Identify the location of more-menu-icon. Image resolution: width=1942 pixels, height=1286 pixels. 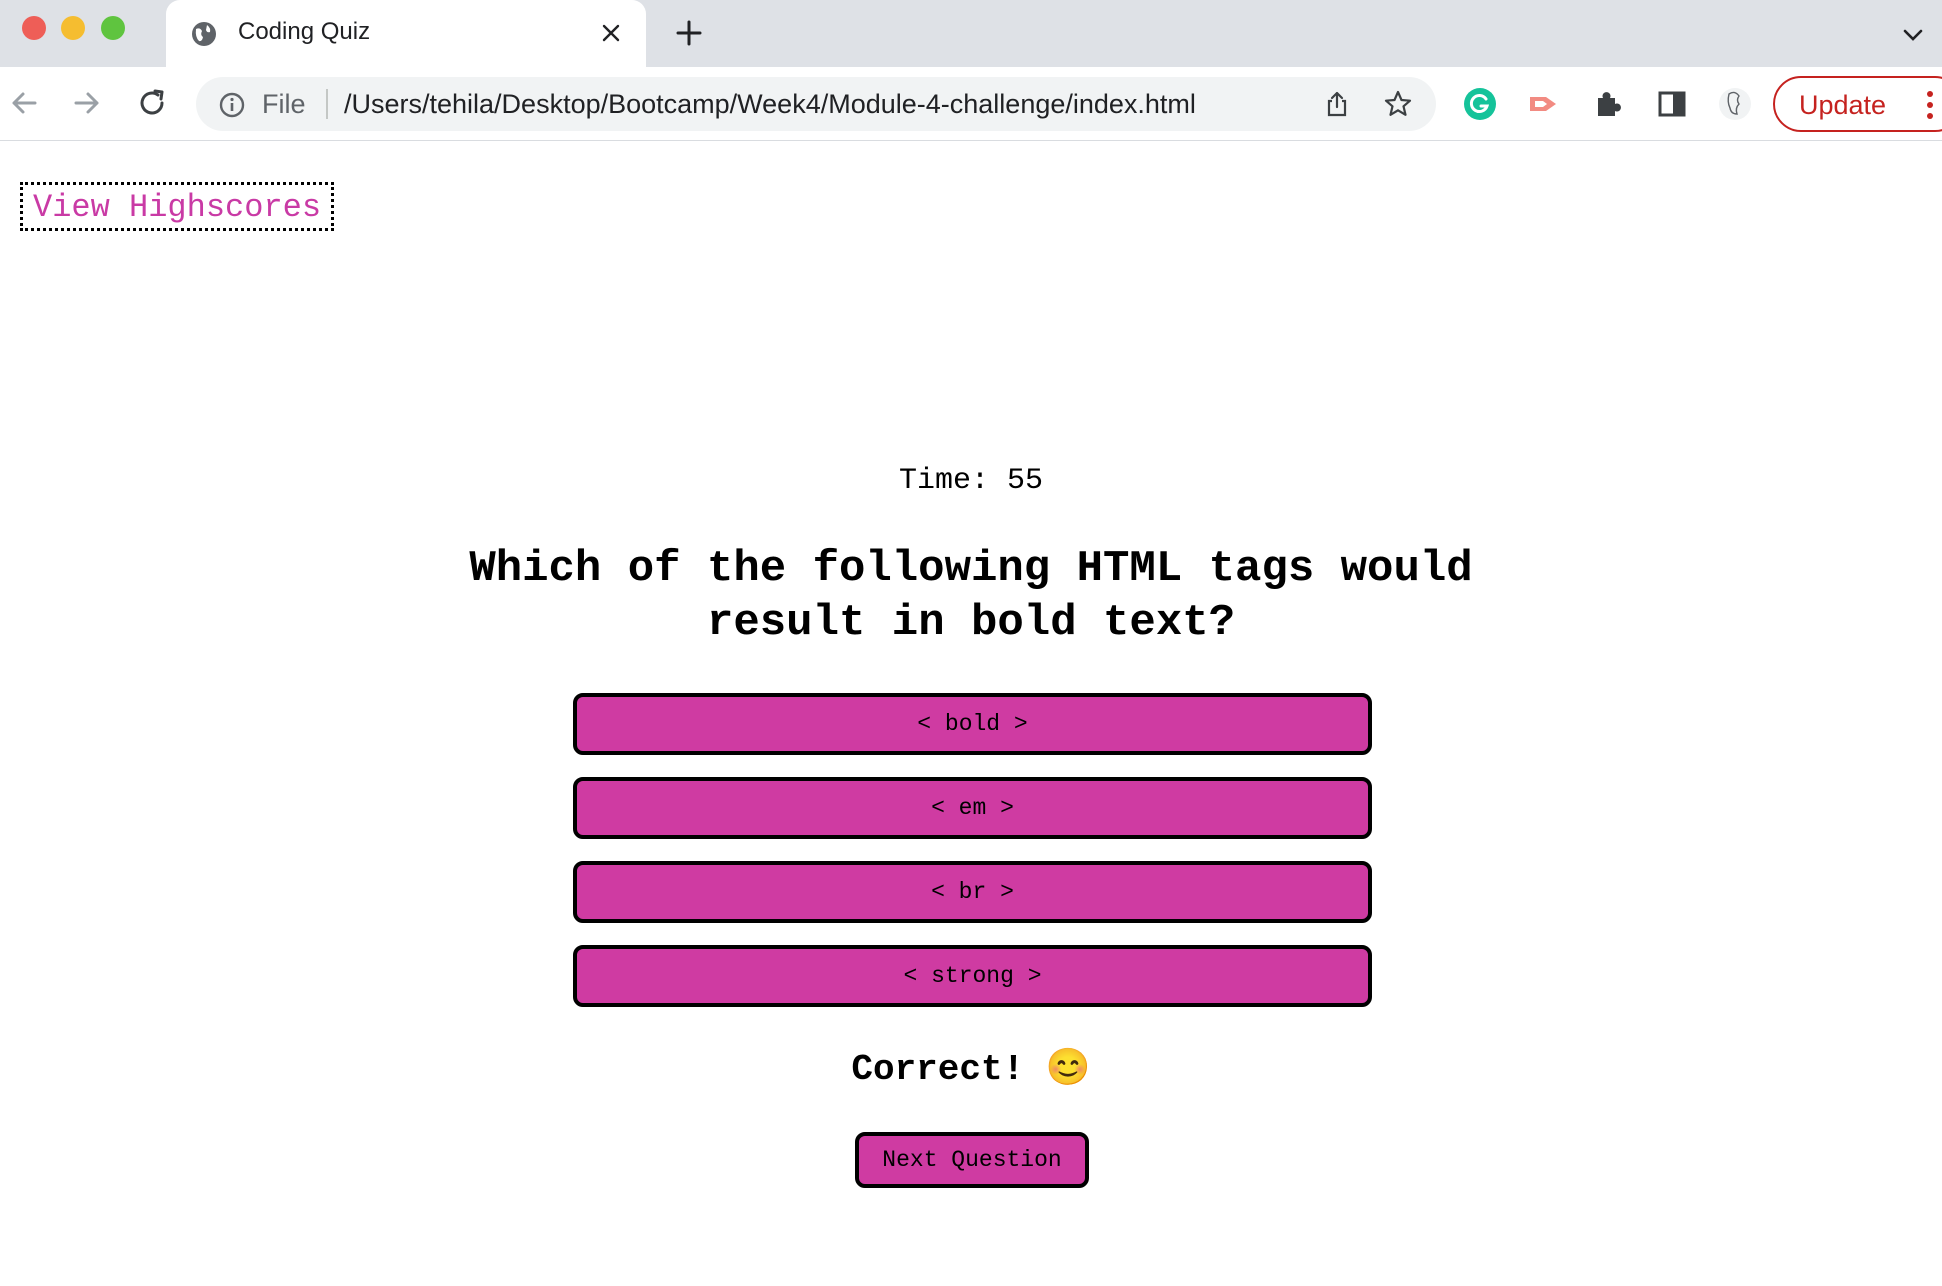
(1930, 105).